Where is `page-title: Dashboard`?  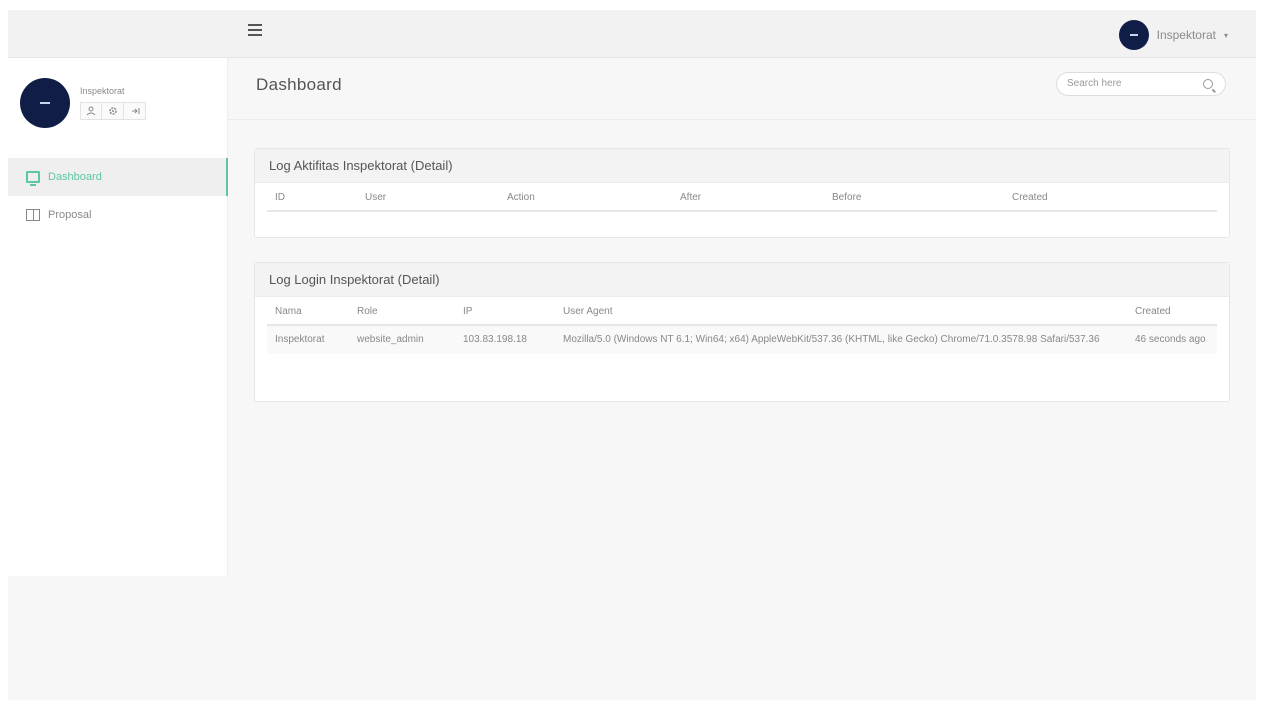
page-title: Dashboard is located at coordinates (299, 84).